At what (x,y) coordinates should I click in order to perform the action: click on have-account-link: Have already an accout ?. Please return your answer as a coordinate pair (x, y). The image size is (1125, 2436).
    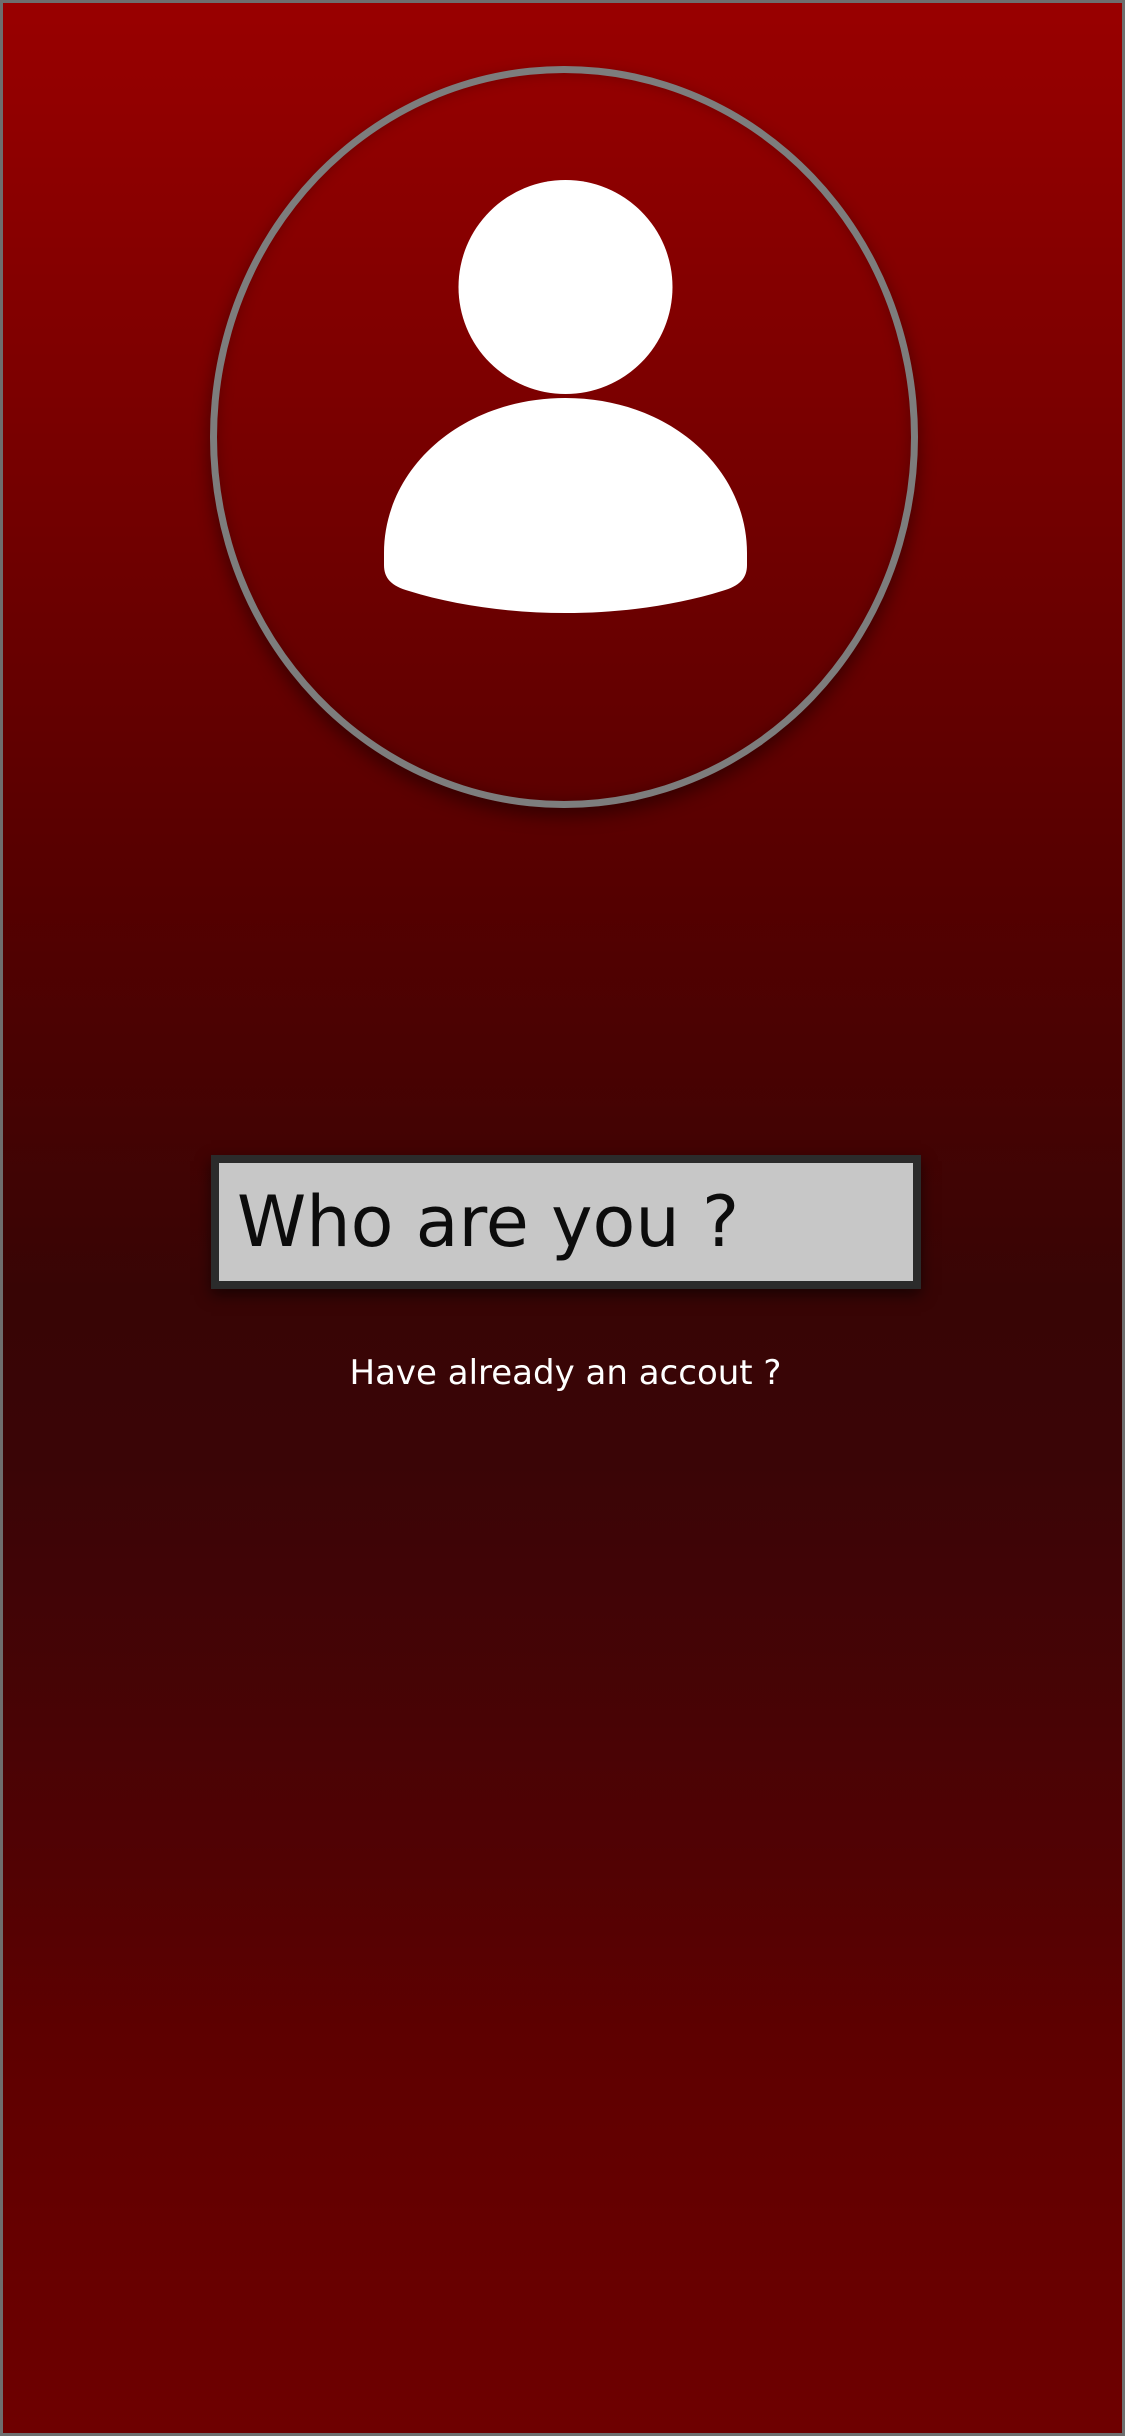
    Looking at the image, I should click on (562, 1373).